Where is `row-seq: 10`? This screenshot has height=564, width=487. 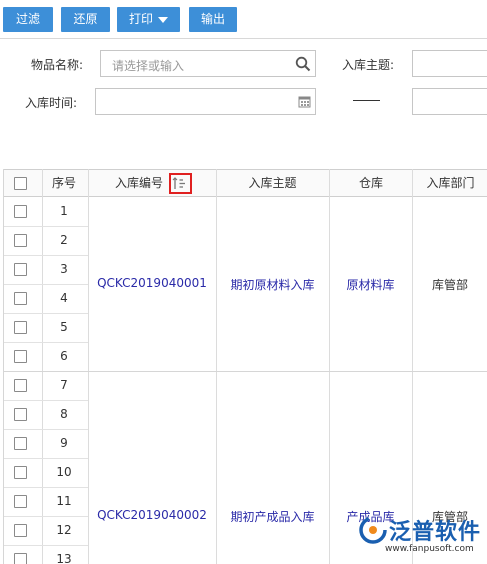
row-seq: 10 is located at coordinates (64, 472).